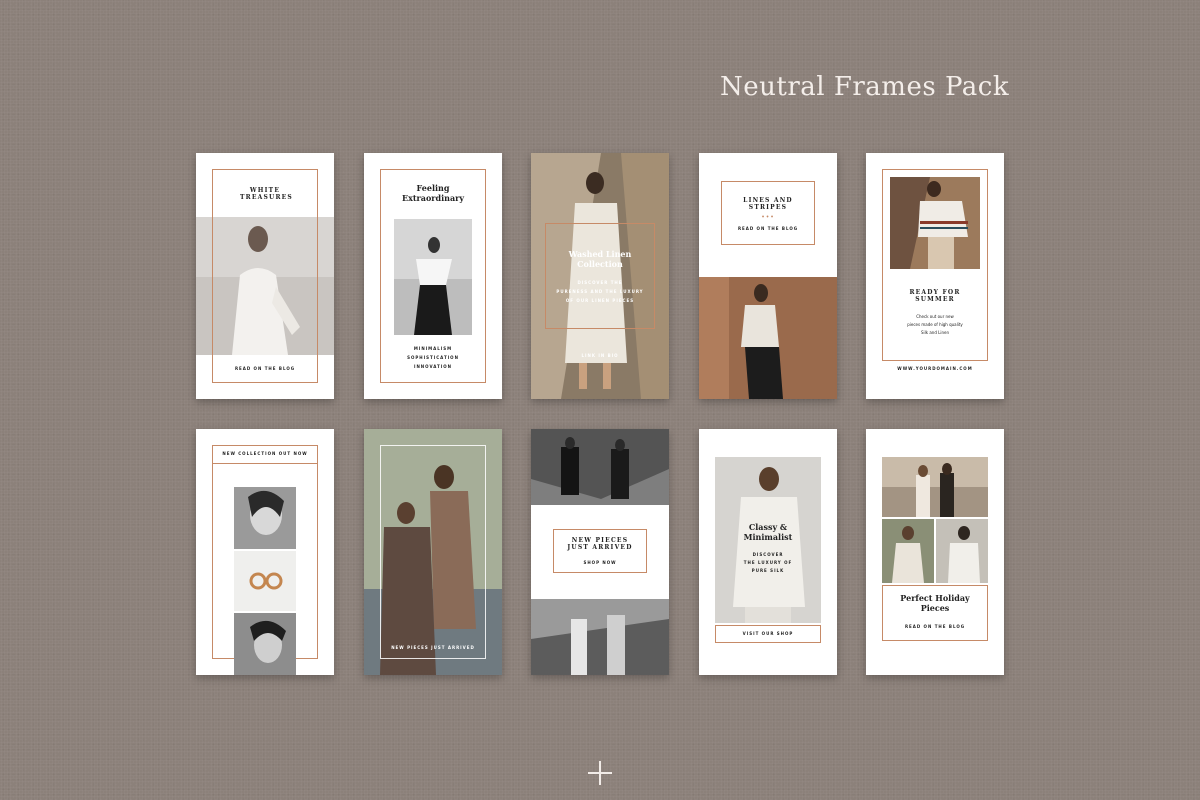  Describe the element at coordinates (768, 276) in the screenshot. I see `story-template-lines-stripes: LINES AND STRIPES ••• READ ON THE BLOG` at that location.